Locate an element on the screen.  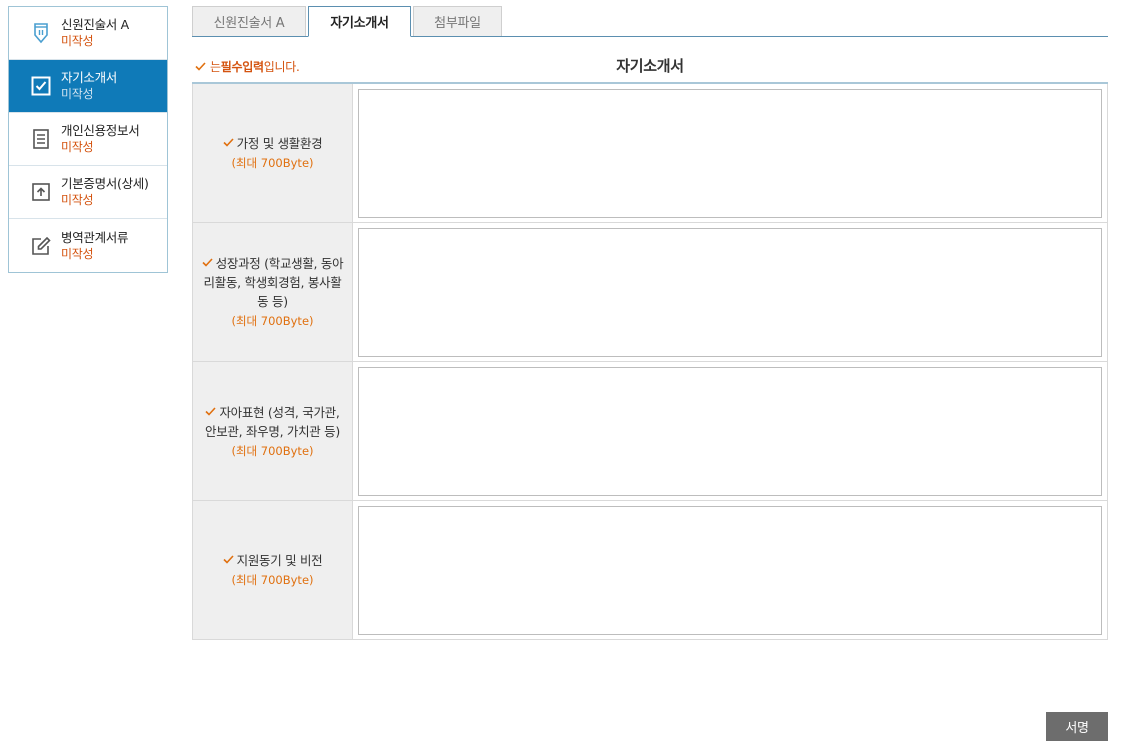
checkbox-icon is located at coordinates (41, 86).